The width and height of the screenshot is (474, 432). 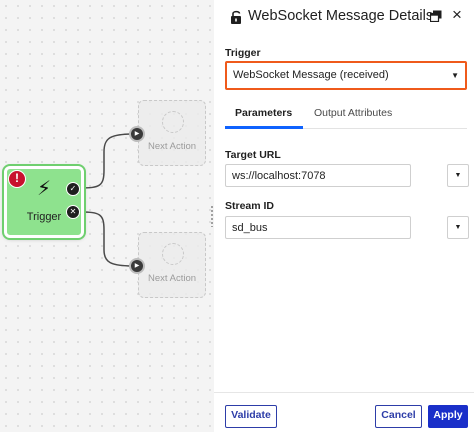 What do you see at coordinates (341, 16) in the screenshot?
I see `panel-title: WebSocket Message Details` at bounding box center [341, 16].